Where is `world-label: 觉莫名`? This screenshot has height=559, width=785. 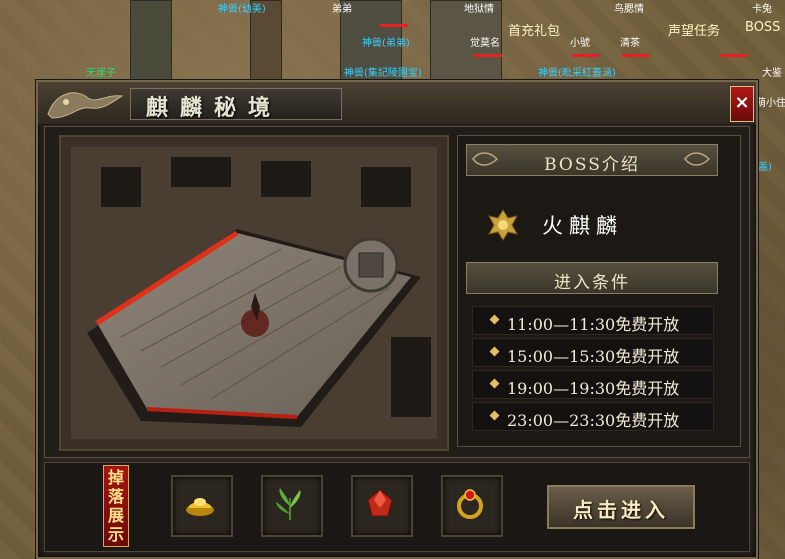 world-label: 觉莫名 is located at coordinates (485, 44).